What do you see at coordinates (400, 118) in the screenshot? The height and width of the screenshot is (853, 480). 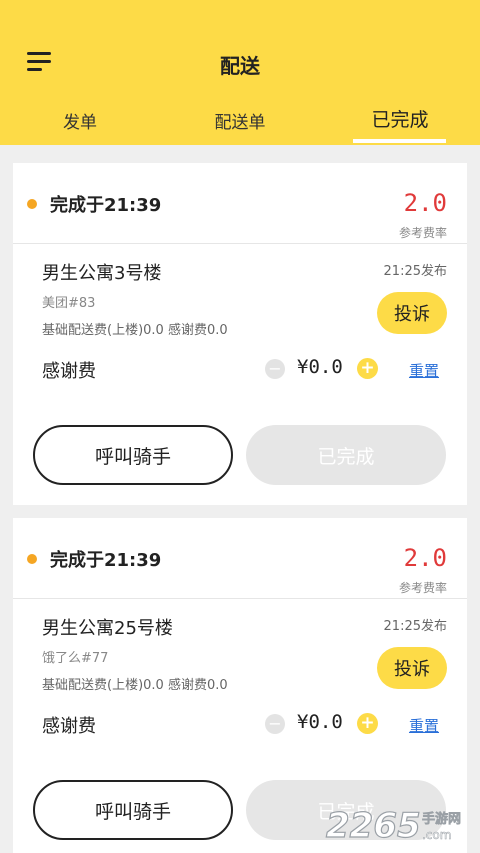 I see `tab-completed: 已完成` at bounding box center [400, 118].